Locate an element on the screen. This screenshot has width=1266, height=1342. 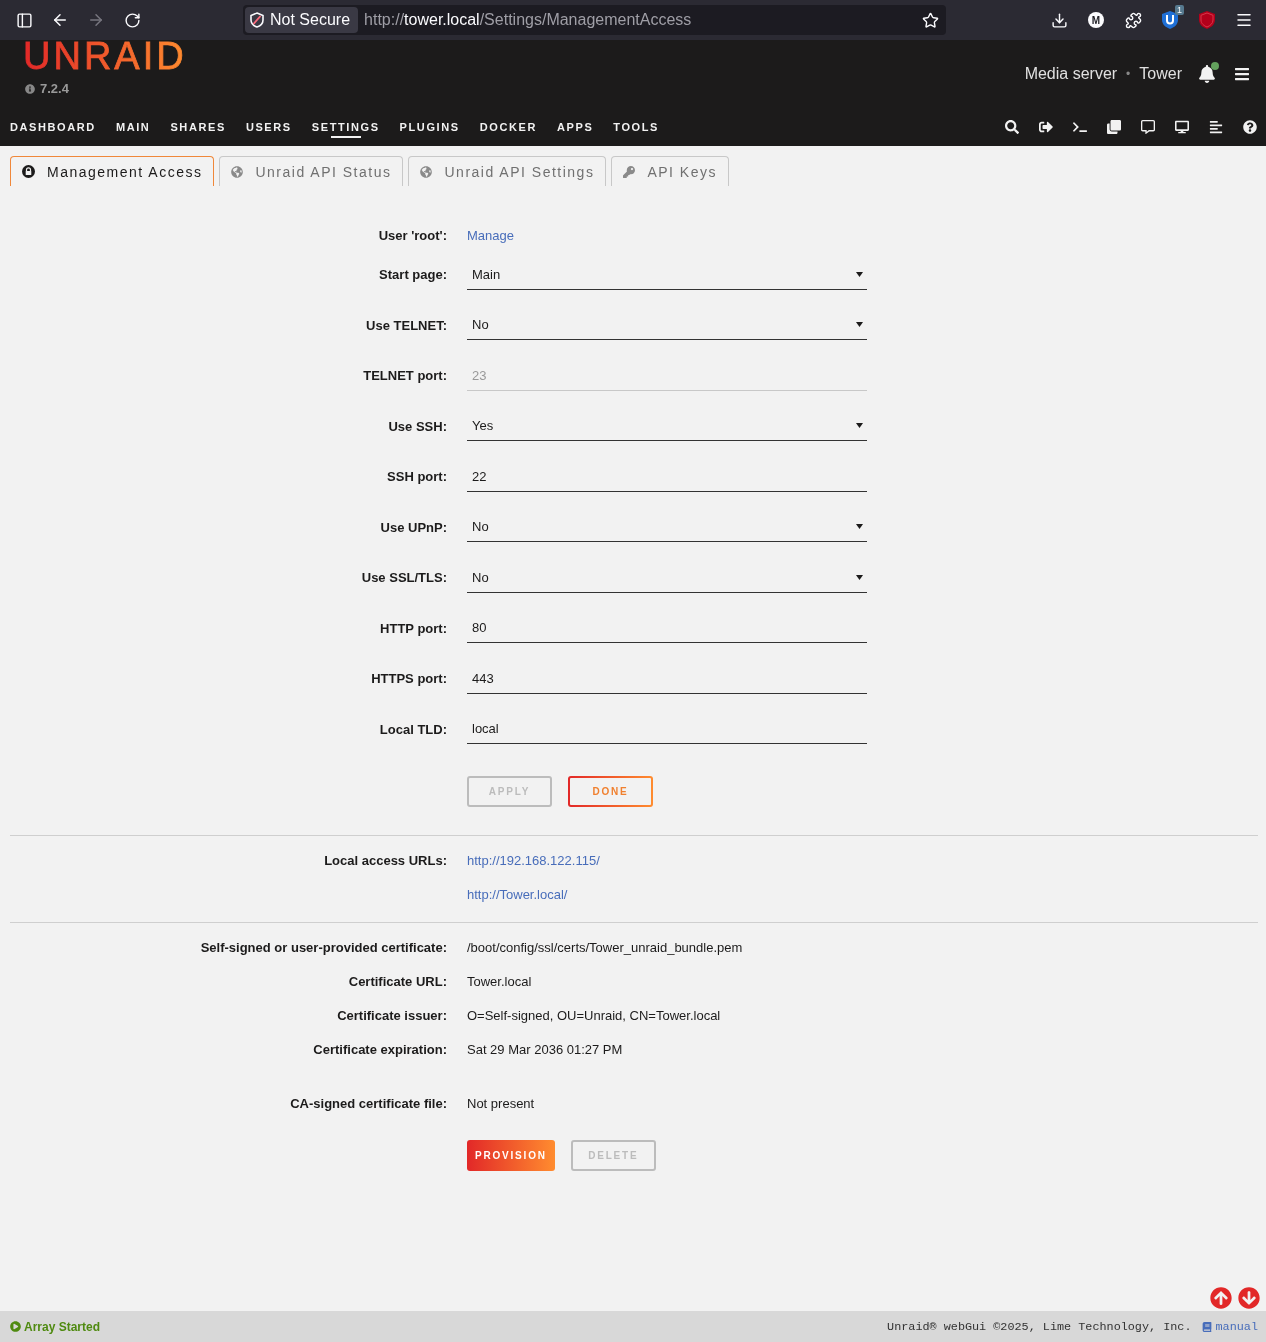
lock-icon is located at coordinates (28, 171).